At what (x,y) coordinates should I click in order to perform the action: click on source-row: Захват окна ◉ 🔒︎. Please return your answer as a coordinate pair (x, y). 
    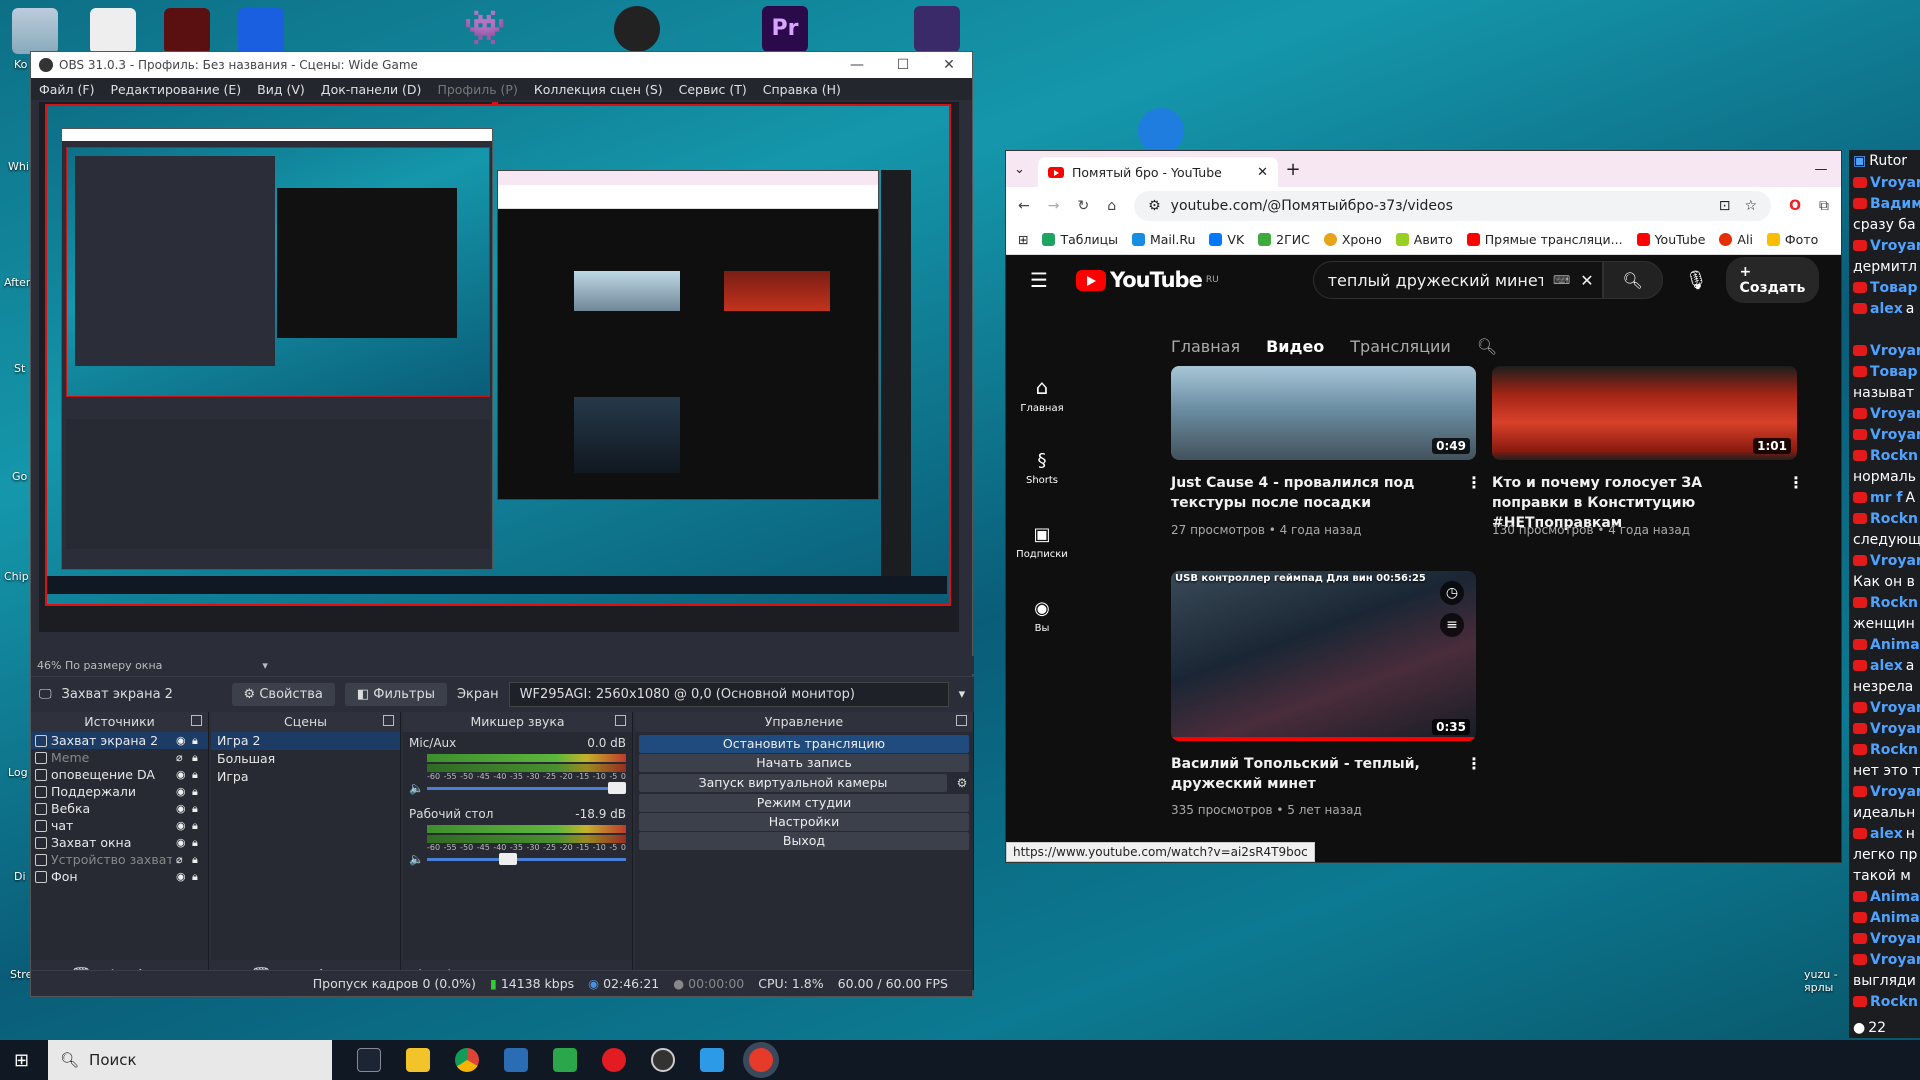
    Looking at the image, I should click on (119, 842).